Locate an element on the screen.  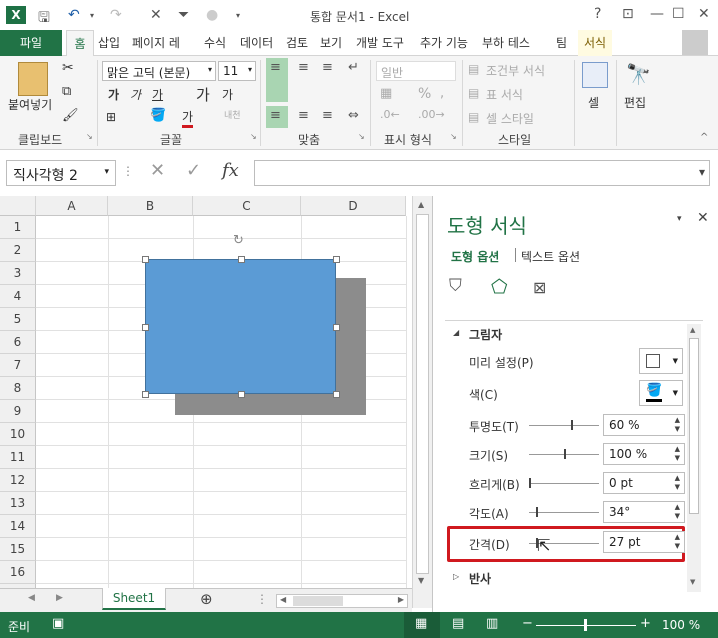
decrease-decimal-icon: .00→ is located at coordinates (431, 114).